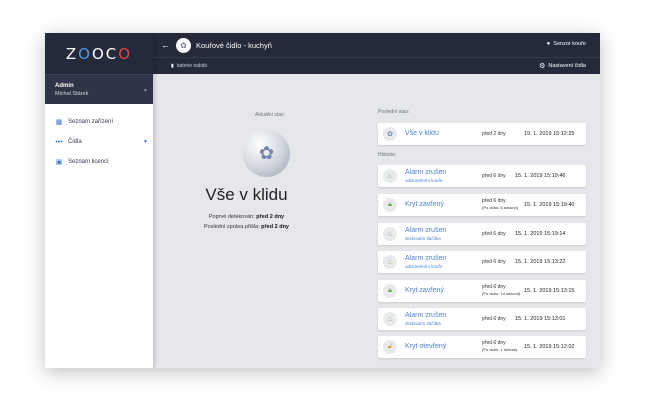 The height and width of the screenshot is (415, 645). I want to click on first-detected-value: před 2 dny, so click(270, 217).